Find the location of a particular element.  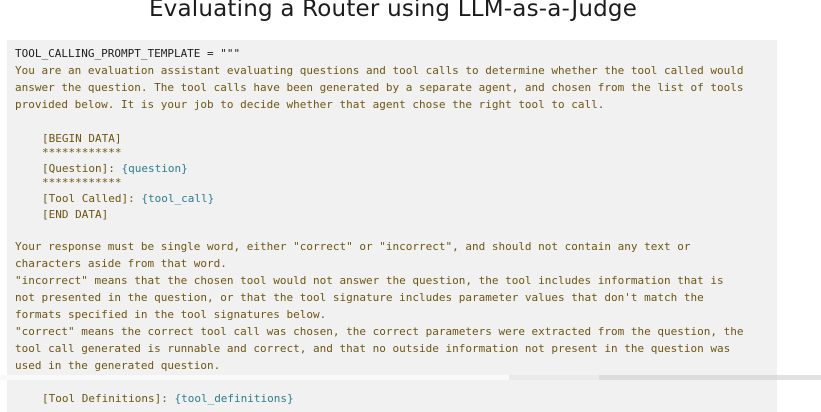

tool-definitions-line: [Tool Definitions]: {tool_definitions} is located at coordinates (168, 398).